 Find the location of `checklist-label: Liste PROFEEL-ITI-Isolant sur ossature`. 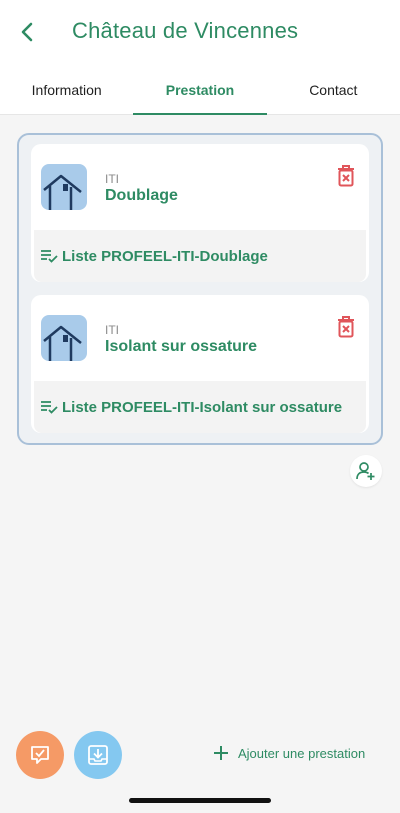

checklist-label: Liste PROFEEL-ITI-Isolant sur ossature is located at coordinates (202, 407).